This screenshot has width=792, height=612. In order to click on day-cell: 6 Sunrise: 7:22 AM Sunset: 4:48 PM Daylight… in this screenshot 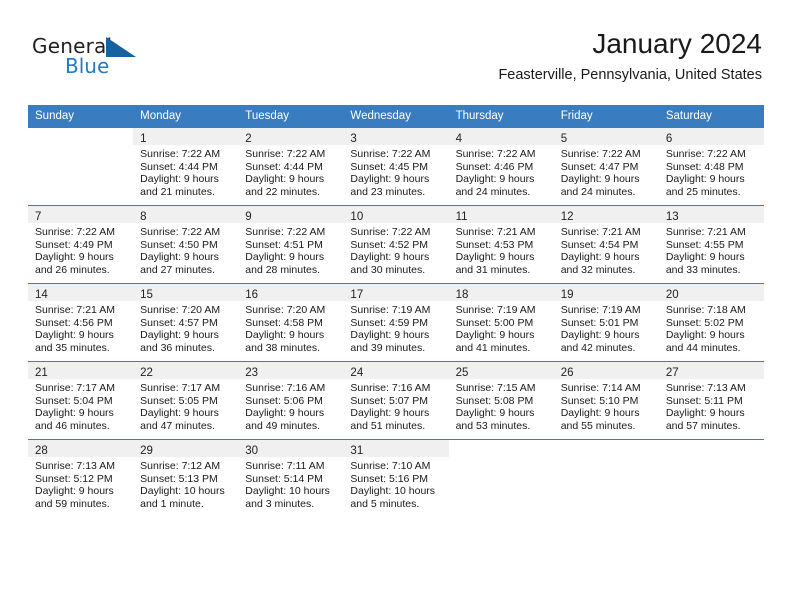, I will do `click(711, 166)`.